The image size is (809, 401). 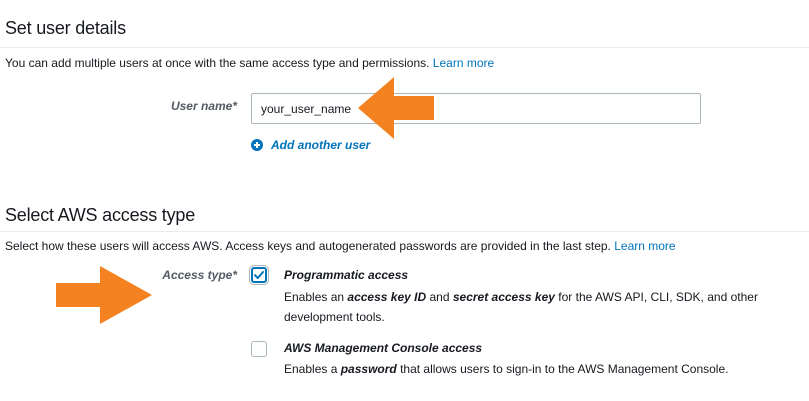 What do you see at coordinates (383, 348) in the screenshot?
I see `console-access-title: AWS Management Console access` at bounding box center [383, 348].